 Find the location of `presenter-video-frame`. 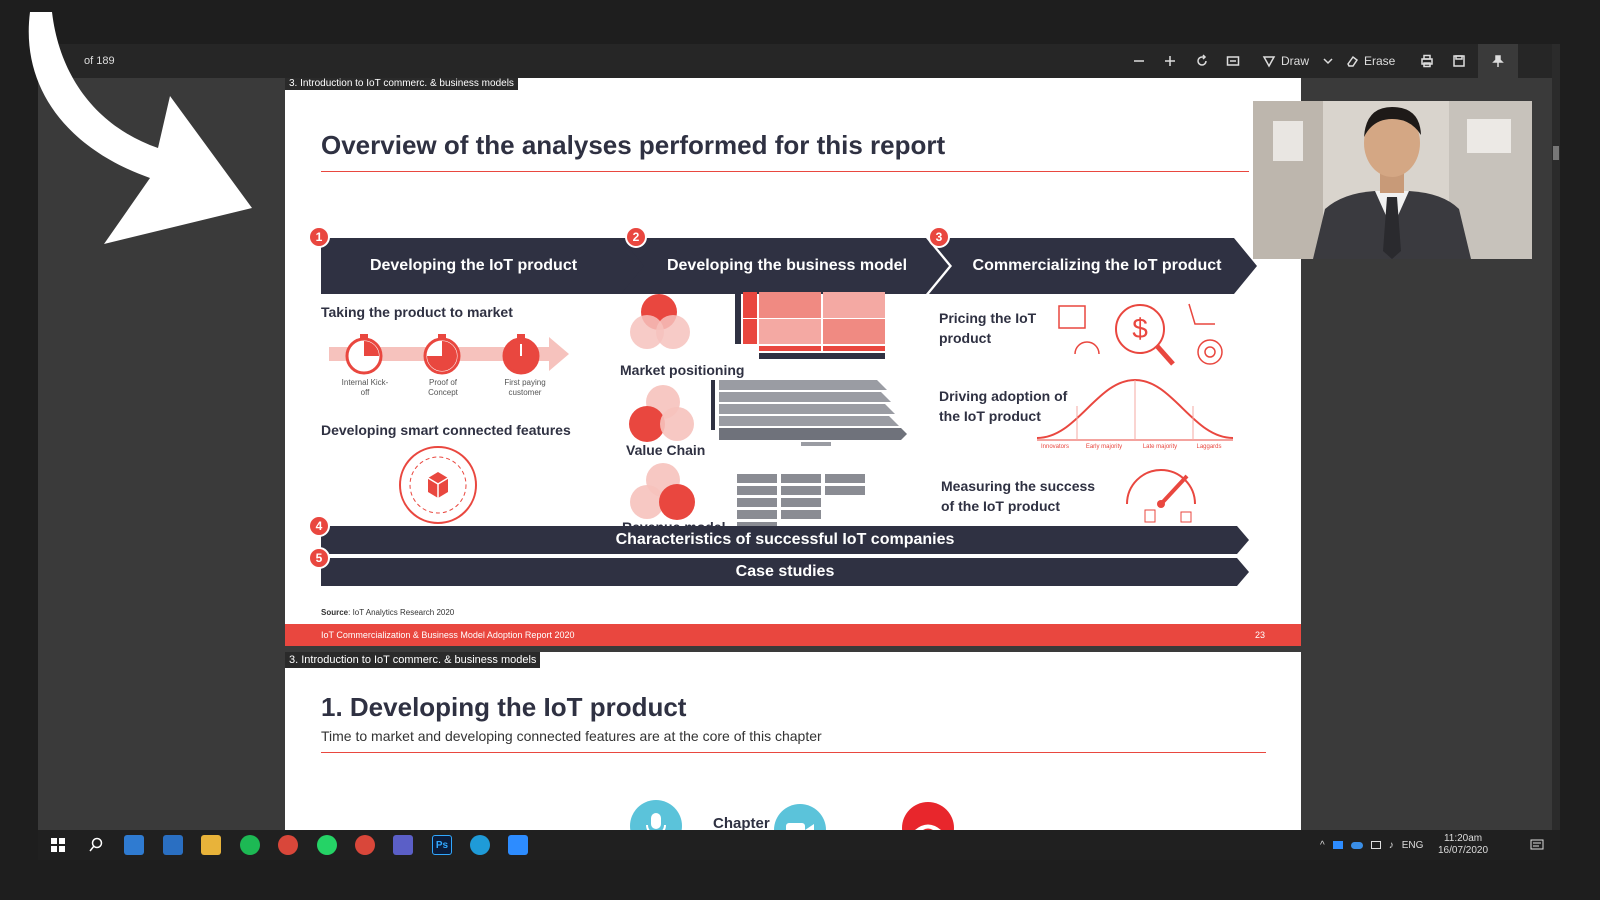

presenter-video-frame is located at coordinates (1392, 180).